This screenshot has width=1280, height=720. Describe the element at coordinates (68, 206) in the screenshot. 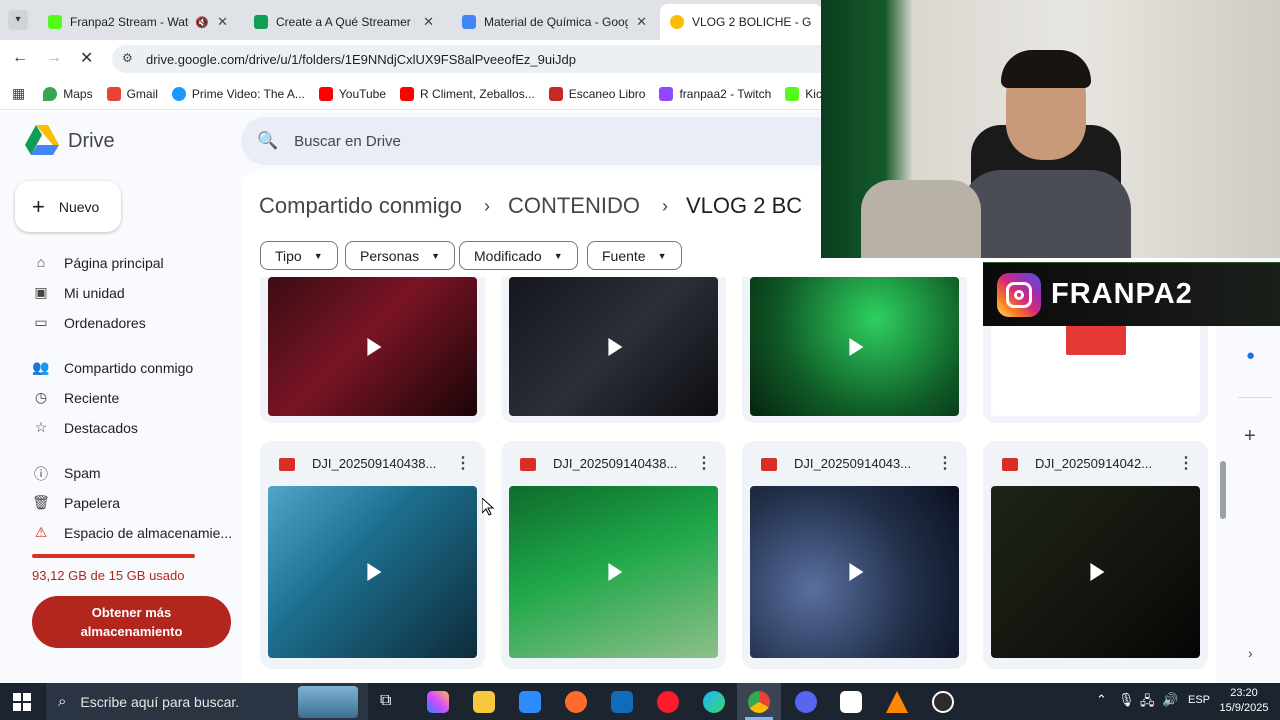

I see `new-button: + Nuevo` at that location.